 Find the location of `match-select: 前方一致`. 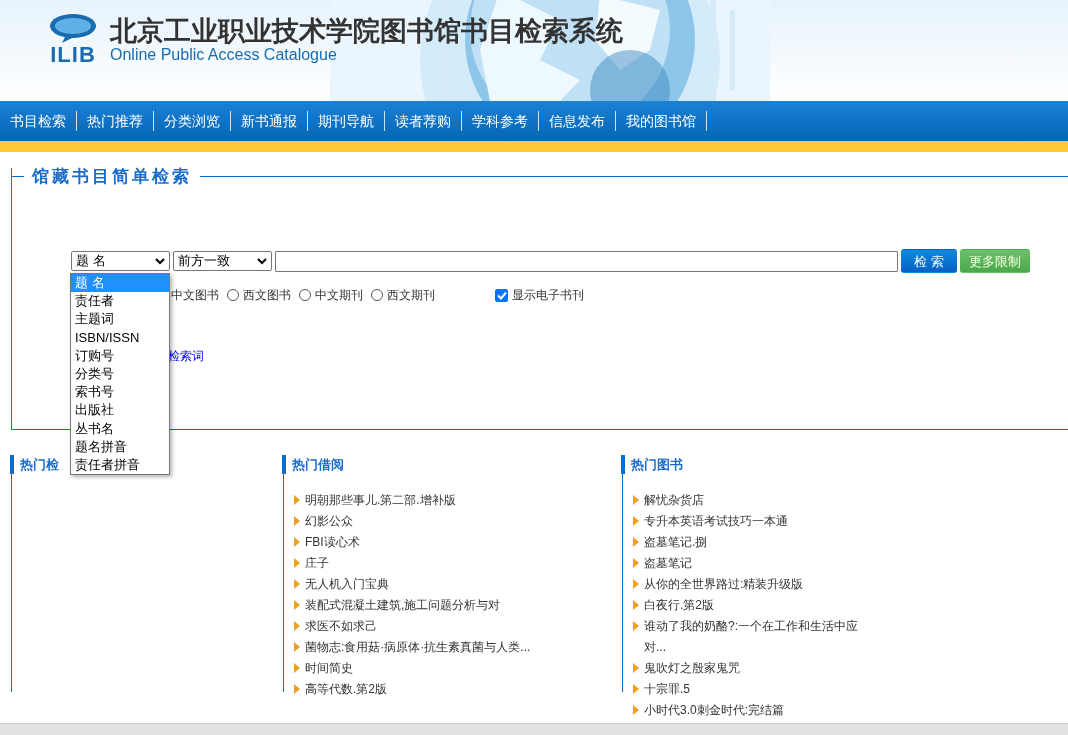

match-select: 前方一致 is located at coordinates (222, 261).